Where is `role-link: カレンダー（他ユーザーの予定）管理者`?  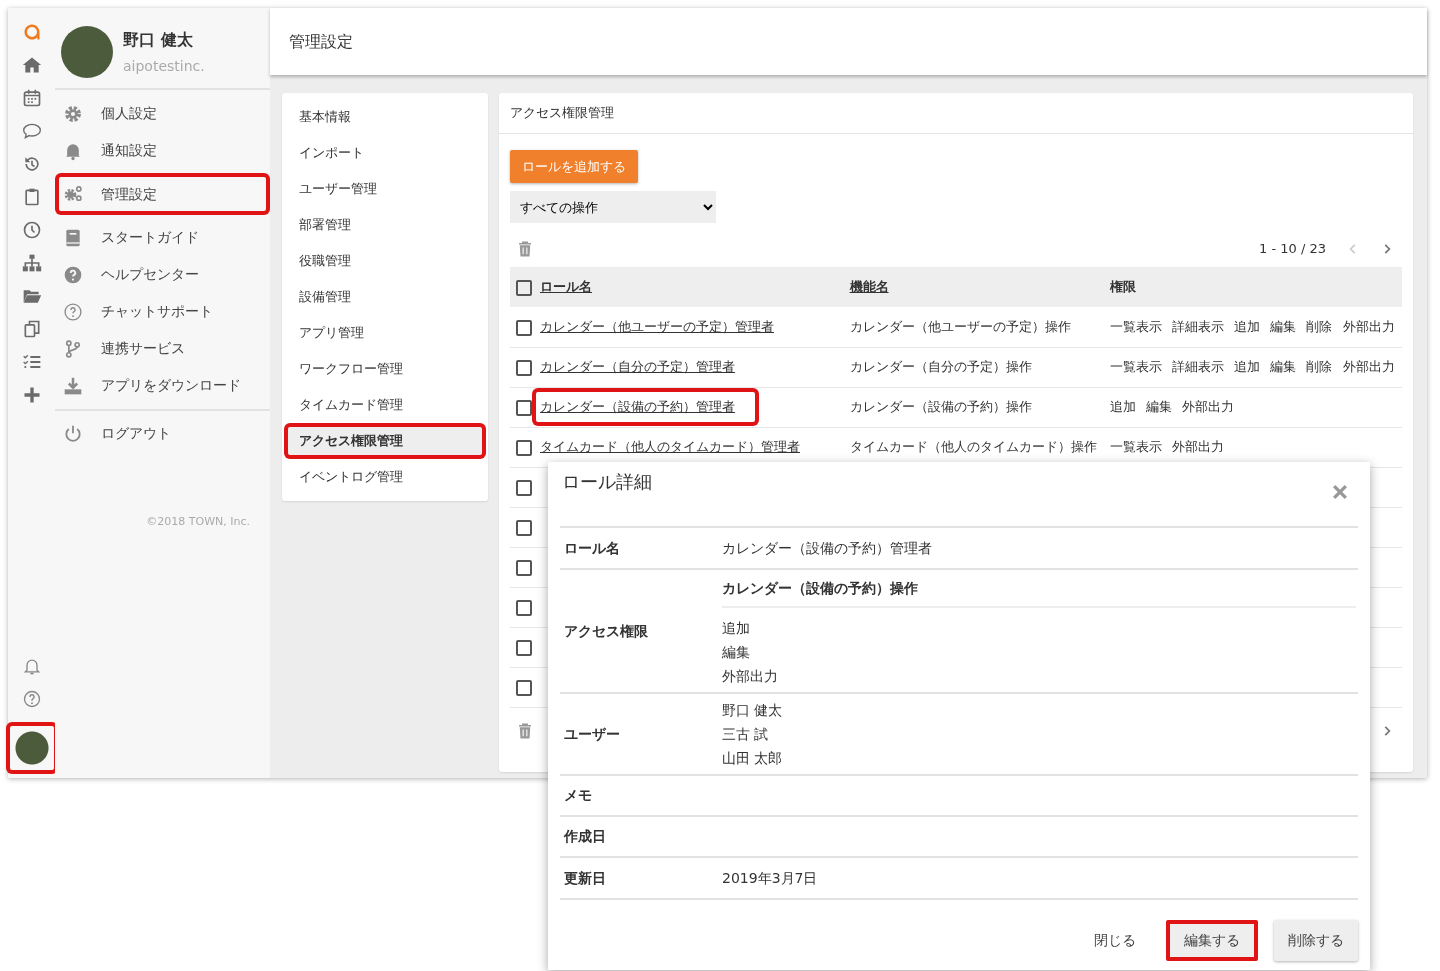 role-link: カレンダー（他ユーザーの予定）管理者 is located at coordinates (665, 327).